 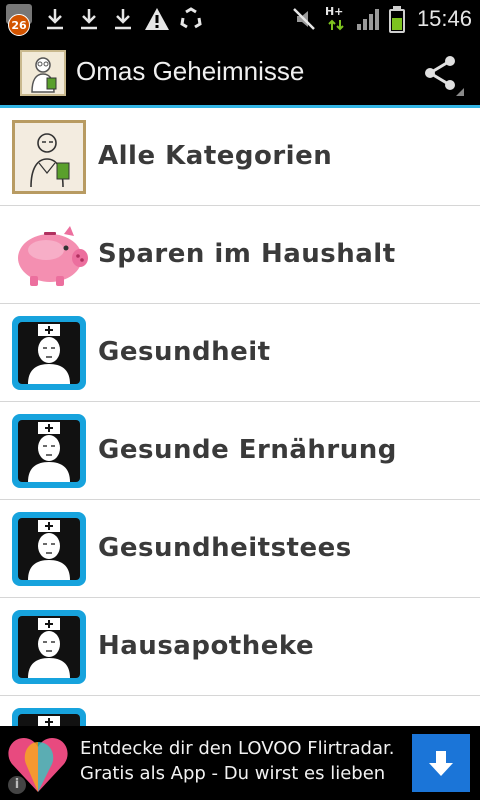 I want to click on app-title: Omas Geheimnisse, so click(x=190, y=71).